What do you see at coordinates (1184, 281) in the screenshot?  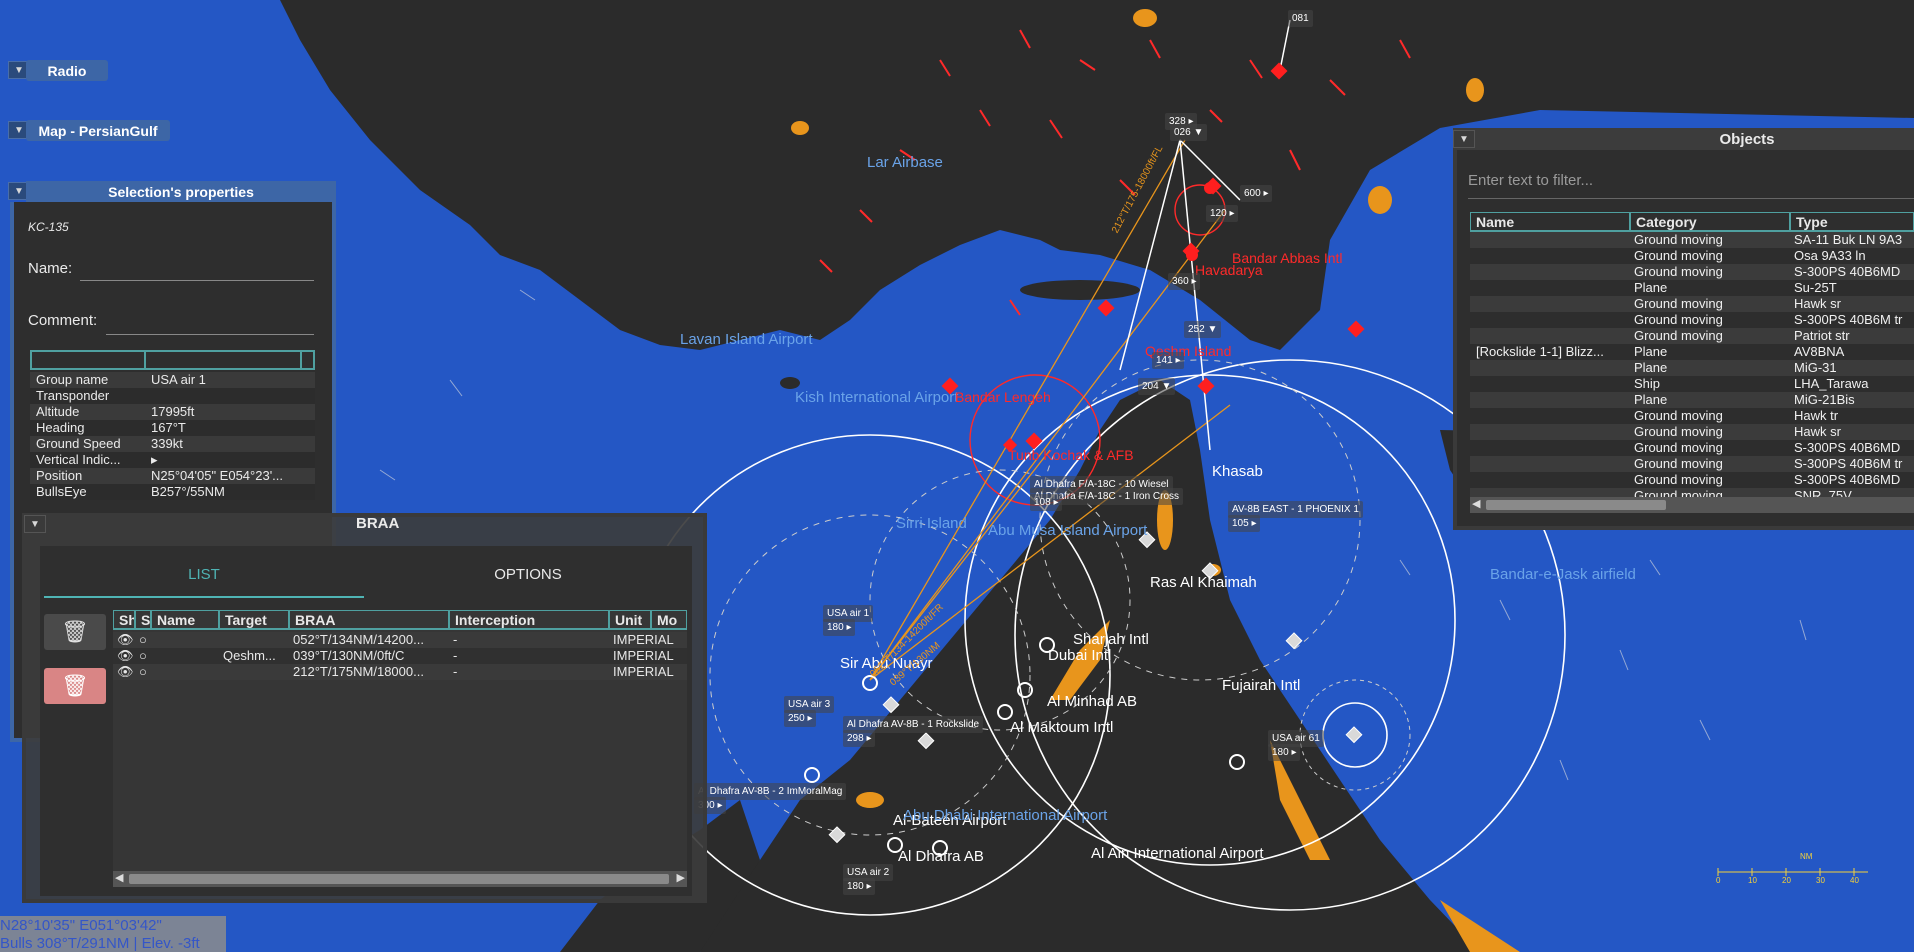 I see `unit-tag: 360 ▸` at bounding box center [1184, 281].